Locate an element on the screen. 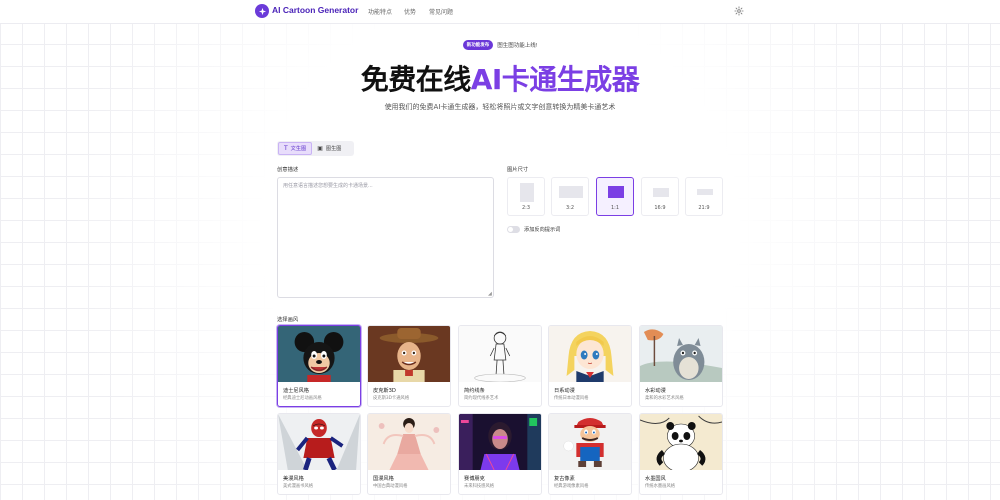  announcement: 新功能发布 图生图功能上线! is located at coordinates (500, 45).